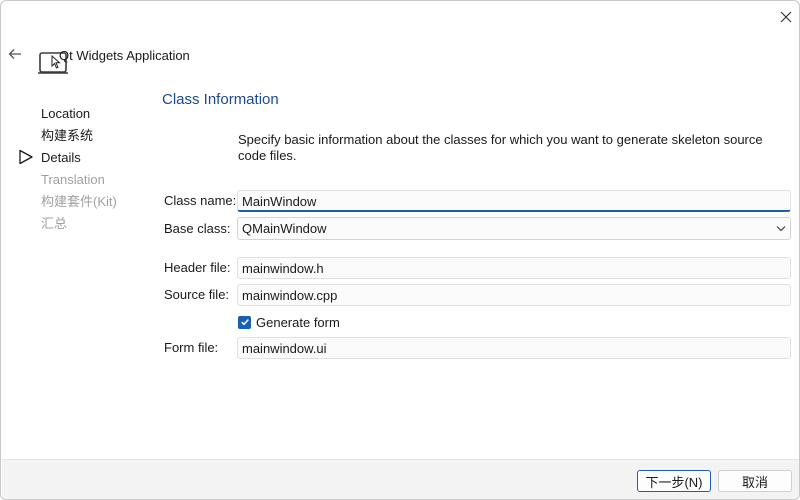 This screenshot has width=800, height=500. I want to click on checkmark-icon, so click(244, 322).